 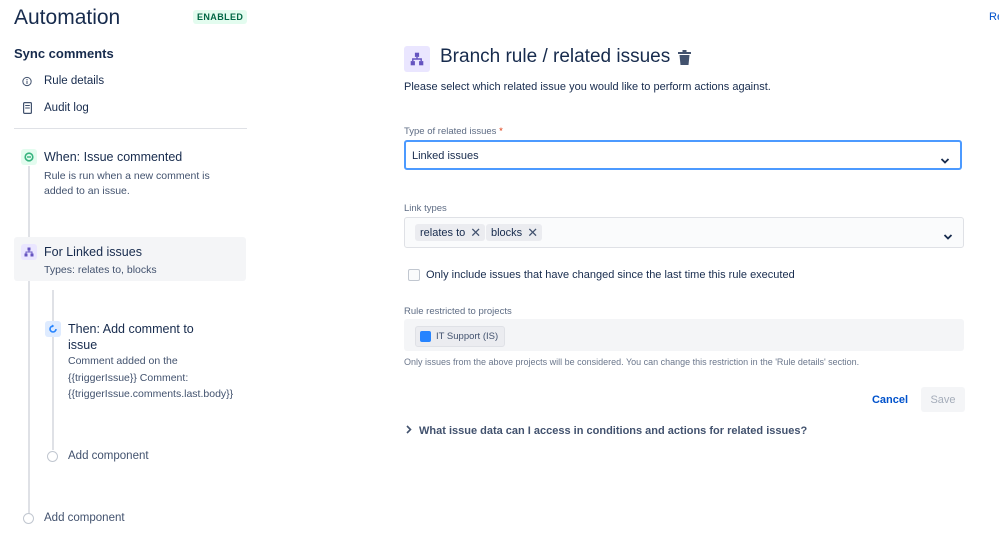 I want to click on page-title: Branch rule / related issues, so click(x=555, y=56).